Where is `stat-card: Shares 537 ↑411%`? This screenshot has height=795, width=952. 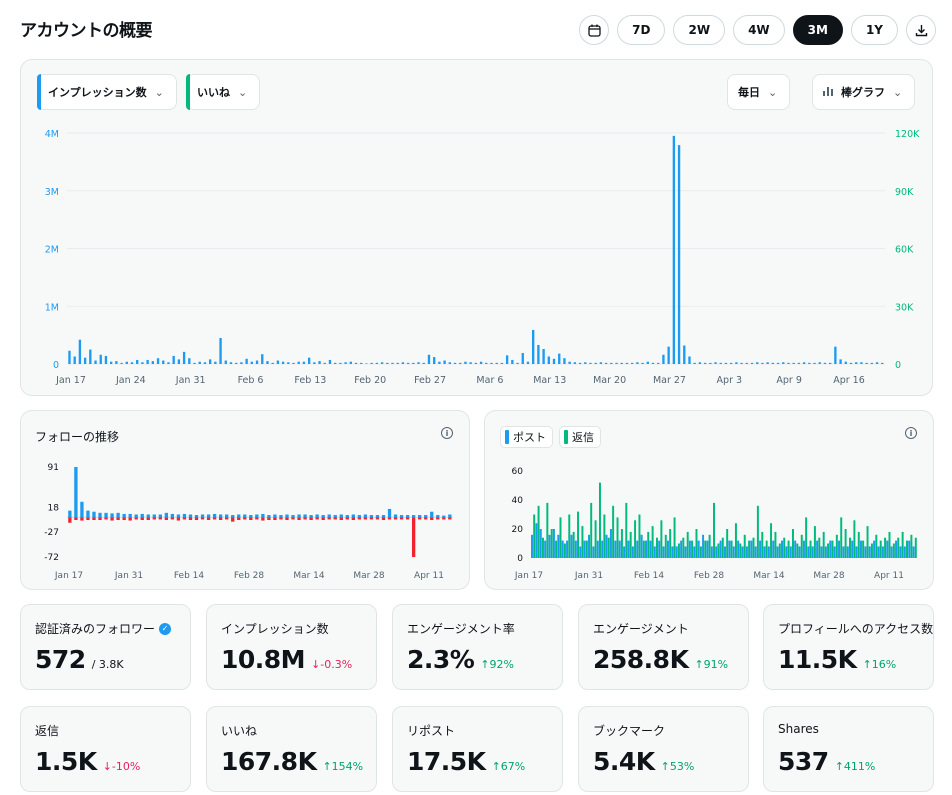 stat-card: Shares 537 ↑411% is located at coordinates (848, 749).